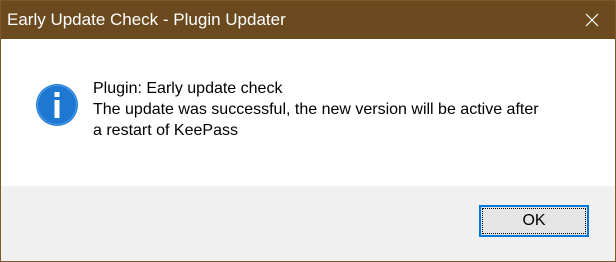 The image size is (616, 262). I want to click on close-icon, so click(592, 20).